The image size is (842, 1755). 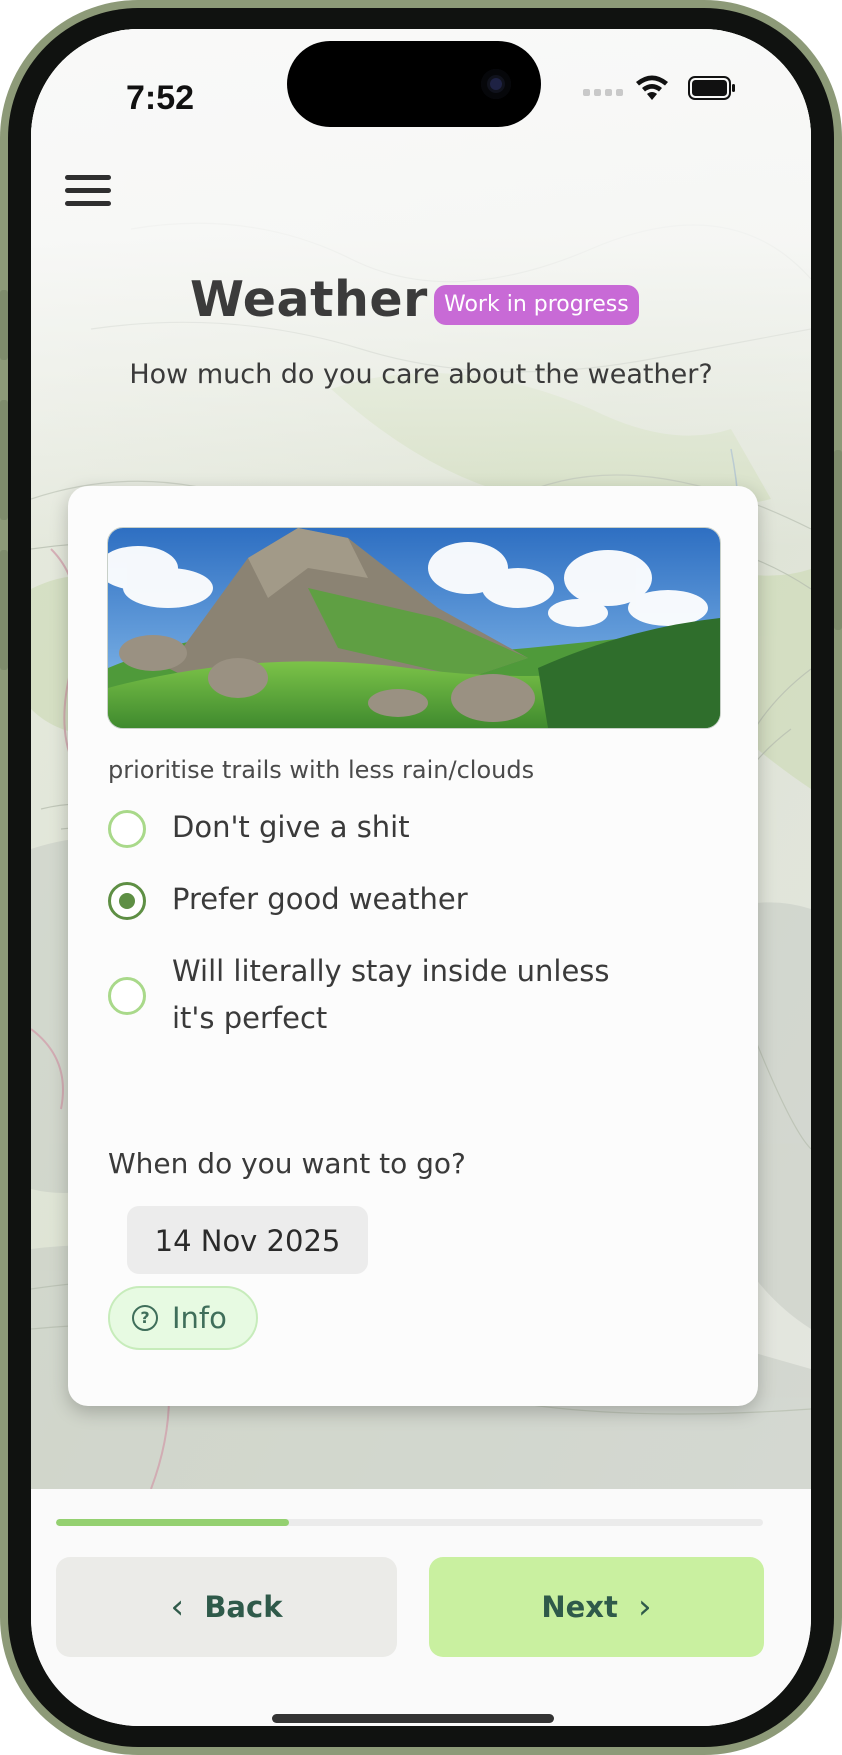 What do you see at coordinates (247, 1240) in the screenshot?
I see `date-picker-button: 14 Nov 2025` at bounding box center [247, 1240].